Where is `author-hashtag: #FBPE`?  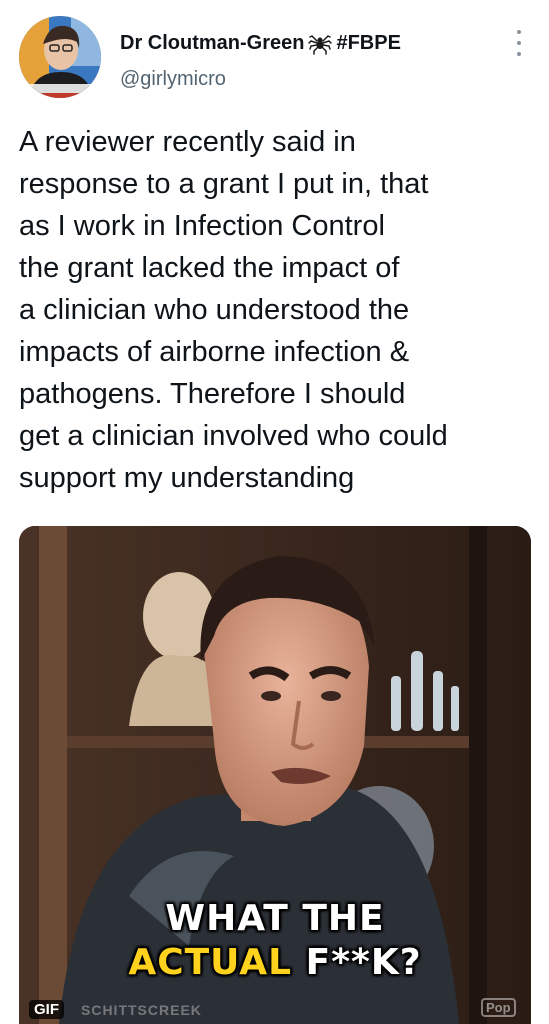
author-hashtag: #FBPE is located at coordinates (368, 43).